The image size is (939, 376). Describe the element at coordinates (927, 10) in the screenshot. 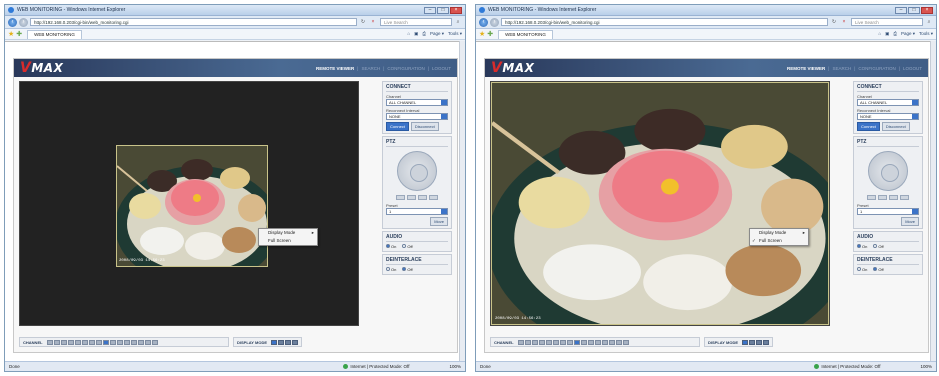

I see `close-button: ×` at that location.